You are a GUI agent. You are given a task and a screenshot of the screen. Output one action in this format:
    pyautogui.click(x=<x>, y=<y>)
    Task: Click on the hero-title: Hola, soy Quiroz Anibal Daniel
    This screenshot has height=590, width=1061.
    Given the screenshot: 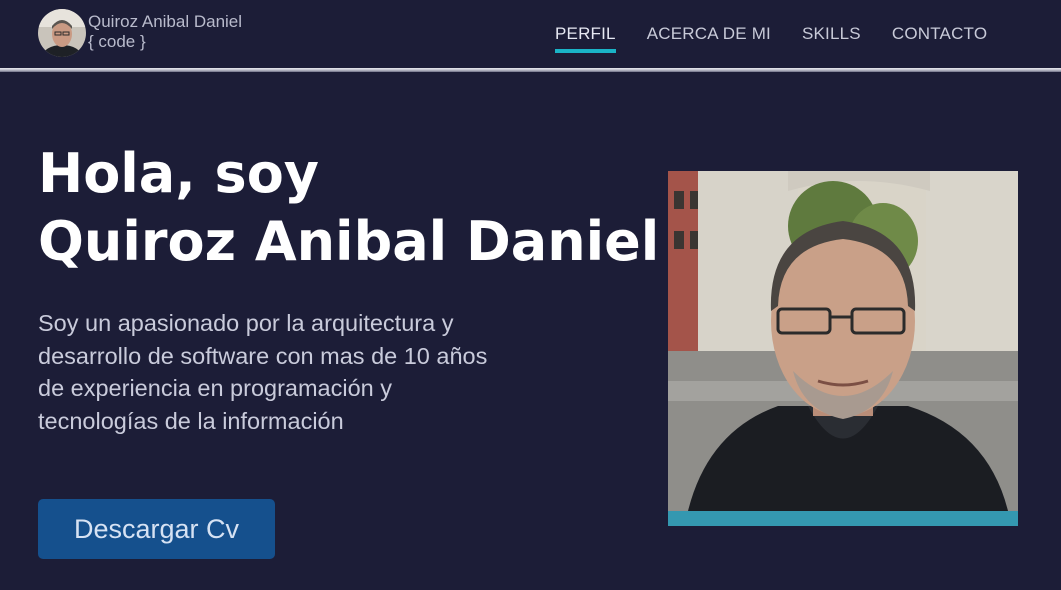 What is the action you would take?
    pyautogui.click(x=348, y=208)
    